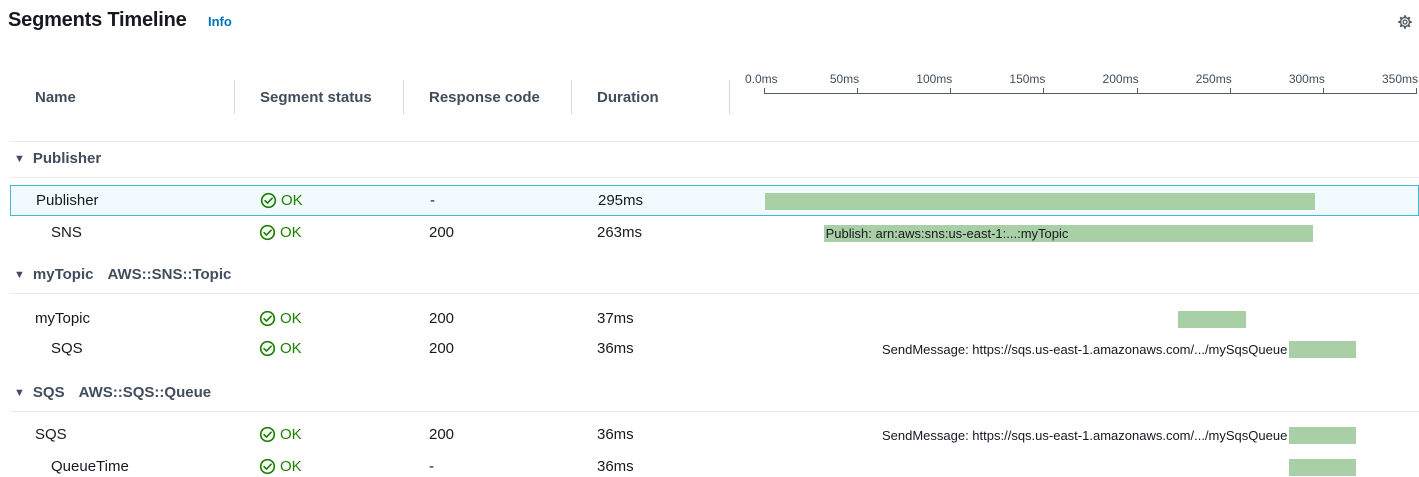 The width and height of the screenshot is (1419, 477). What do you see at coordinates (67, 158) in the screenshot?
I see `group-name: Publisher` at bounding box center [67, 158].